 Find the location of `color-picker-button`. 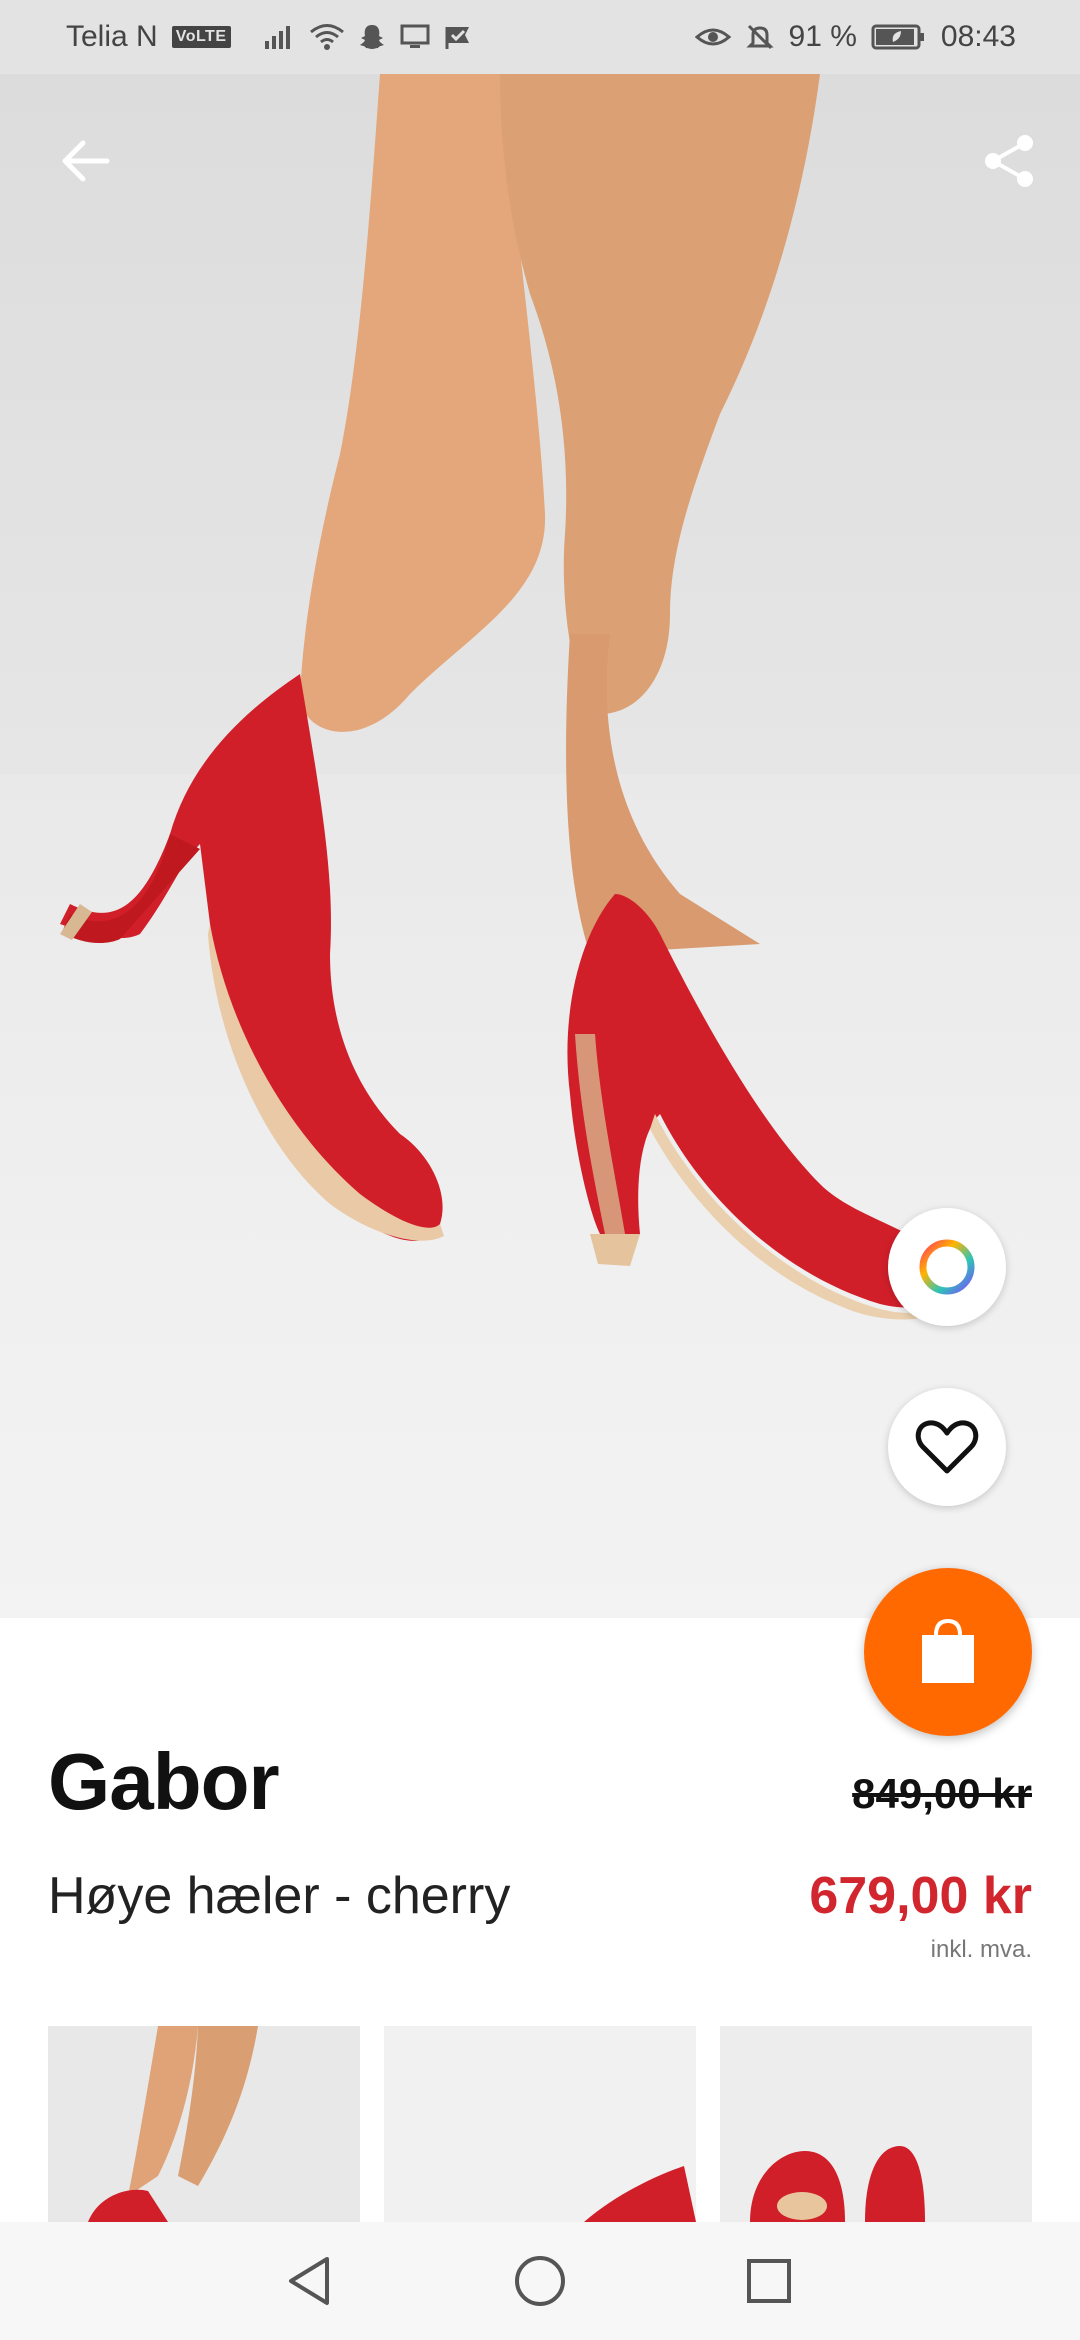

color-picker-button is located at coordinates (947, 1267).